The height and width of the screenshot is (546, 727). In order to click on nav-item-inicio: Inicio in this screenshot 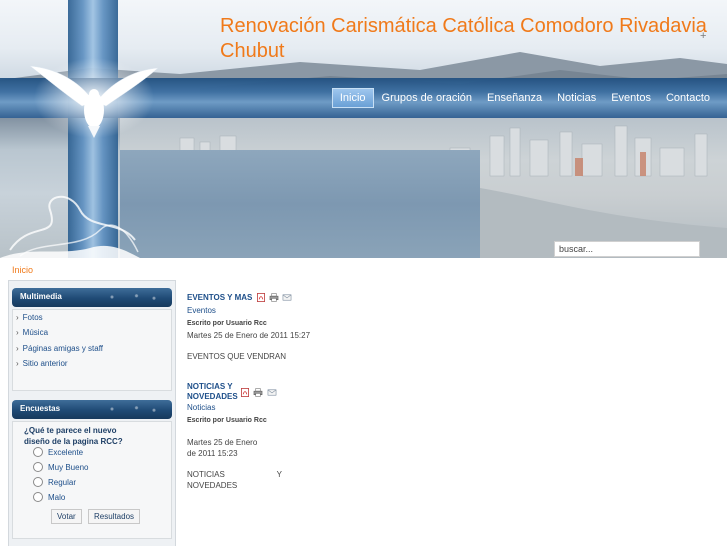, I will do `click(352, 98)`.